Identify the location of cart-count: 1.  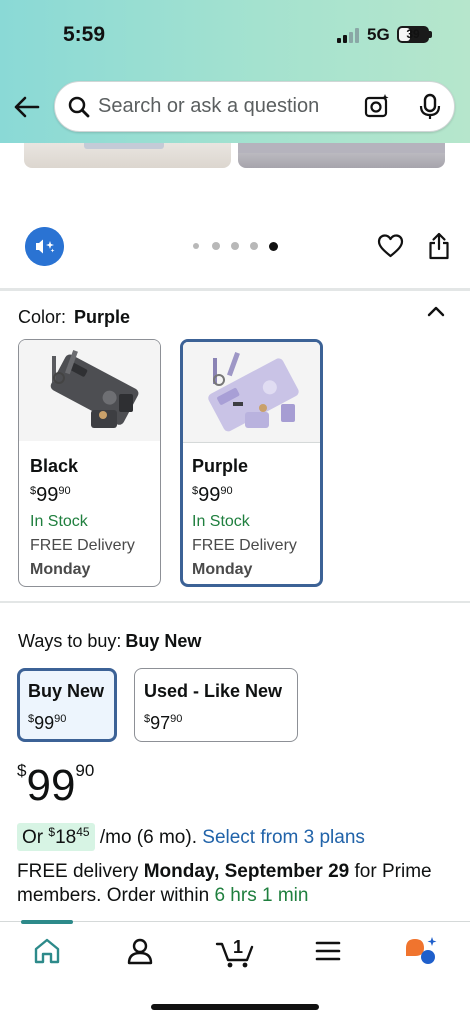
(238, 947).